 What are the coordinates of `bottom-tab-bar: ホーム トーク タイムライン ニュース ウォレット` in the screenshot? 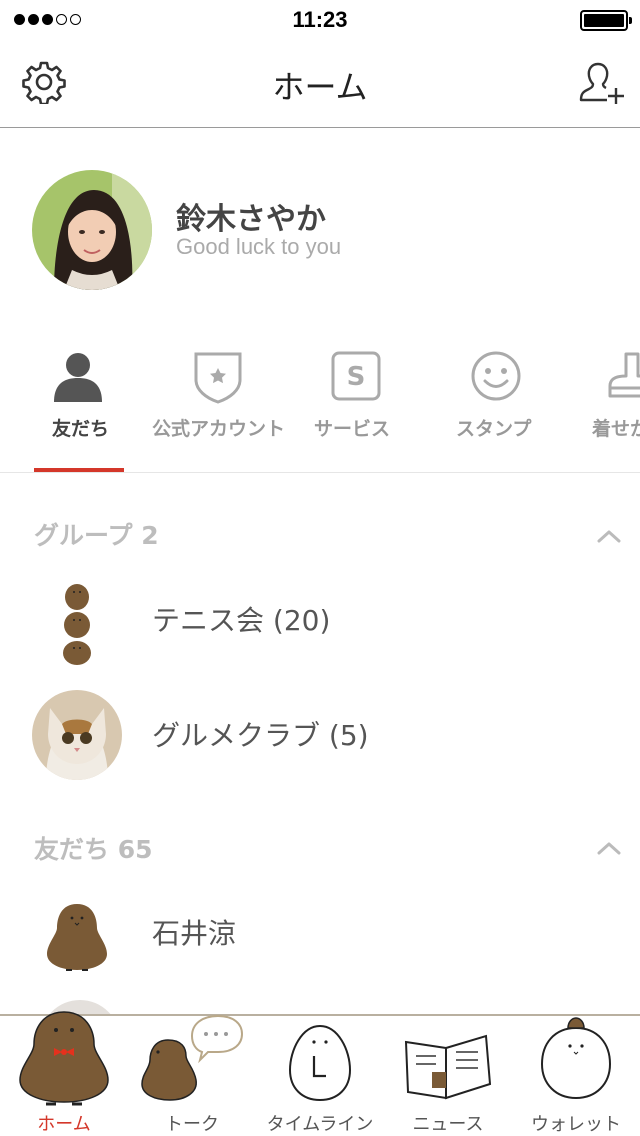 It's located at (320, 1073).